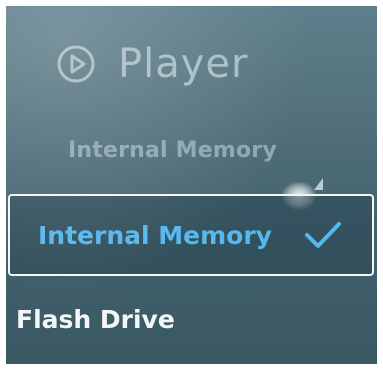 The height and width of the screenshot is (370, 383). What do you see at coordinates (191, 319) in the screenshot?
I see `option-flash-drive: Flash Drive` at bounding box center [191, 319].